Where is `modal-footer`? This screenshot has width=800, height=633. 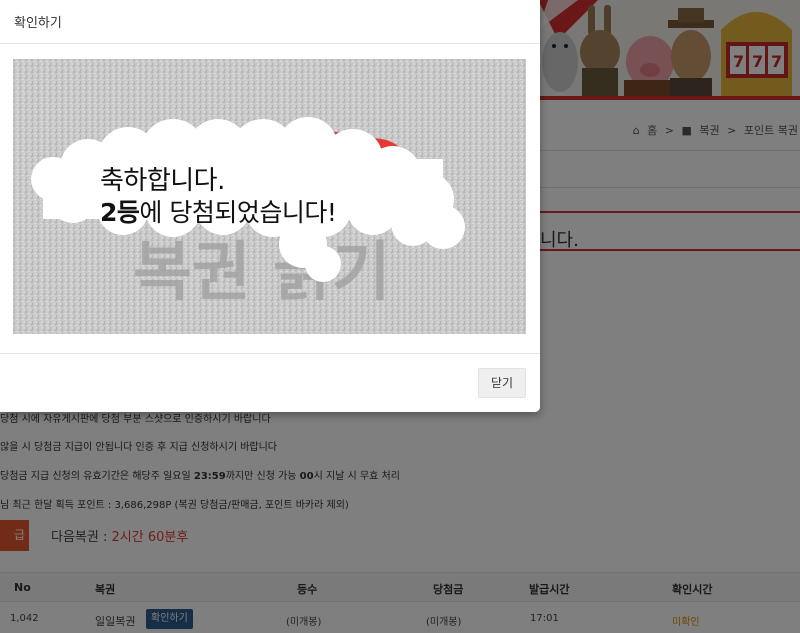 modal-footer is located at coordinates (270, 382).